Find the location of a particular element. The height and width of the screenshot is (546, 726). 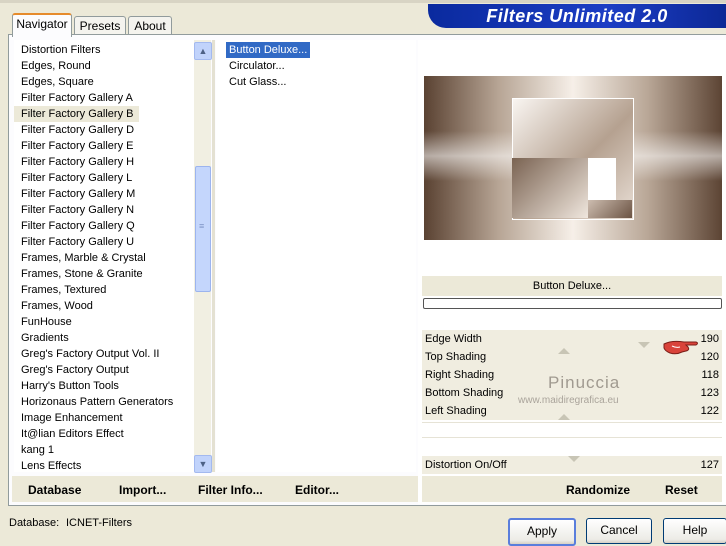

slider-value: 120 is located at coordinates (709, 357).